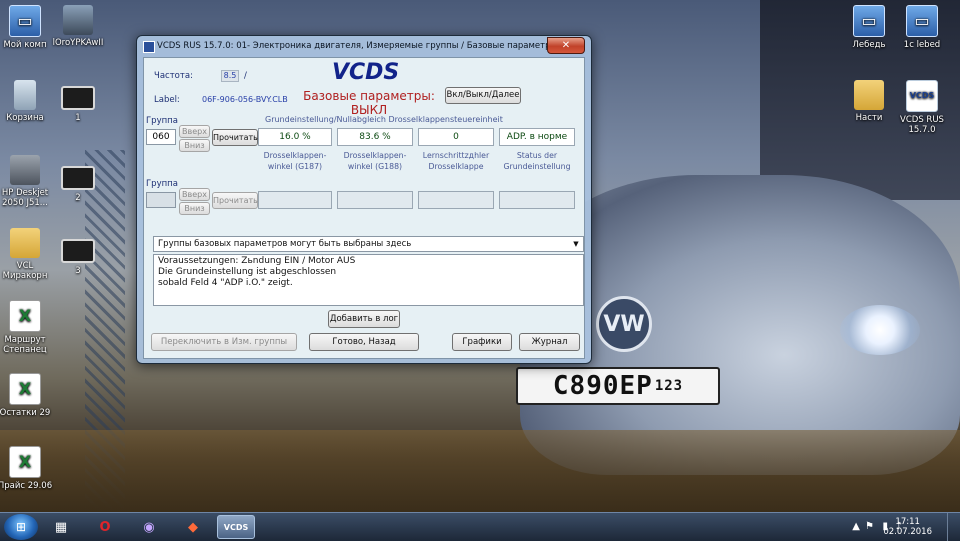 The image size is (960, 541). I want to click on windows-logo-icon: ⊞, so click(21, 527).